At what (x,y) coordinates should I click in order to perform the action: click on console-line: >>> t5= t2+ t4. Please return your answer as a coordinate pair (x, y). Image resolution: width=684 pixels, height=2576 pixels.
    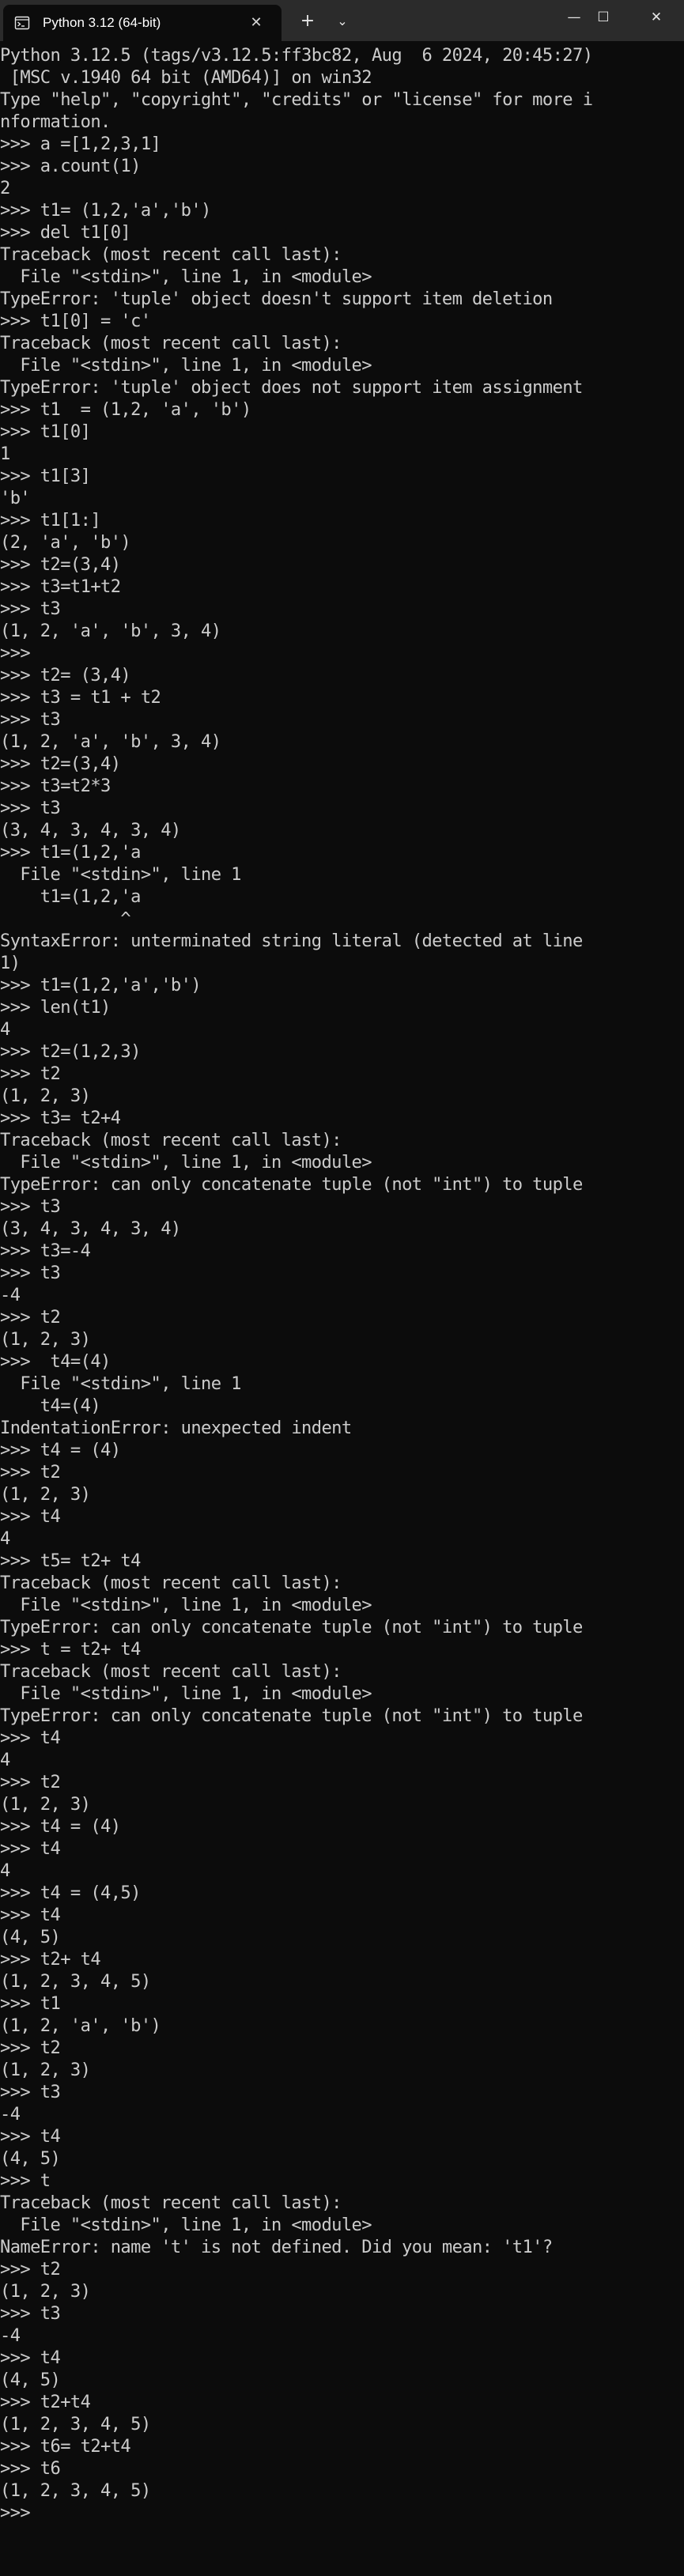
    Looking at the image, I should click on (70, 1561).